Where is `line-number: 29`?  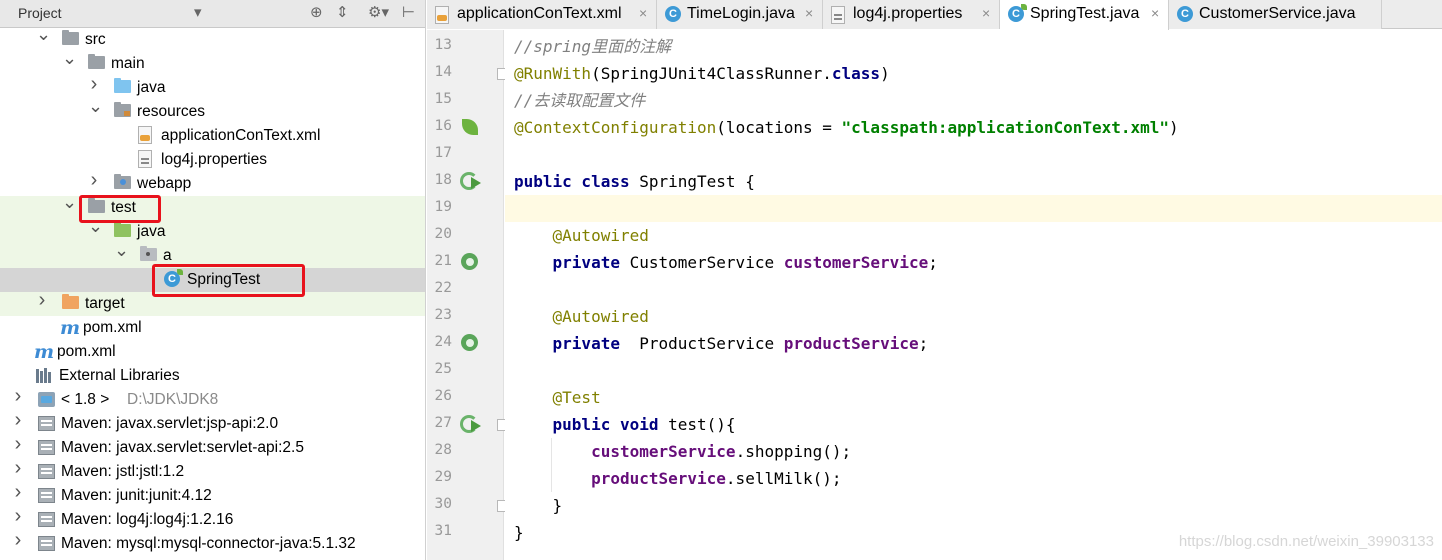 line-number: 29 is located at coordinates (443, 477).